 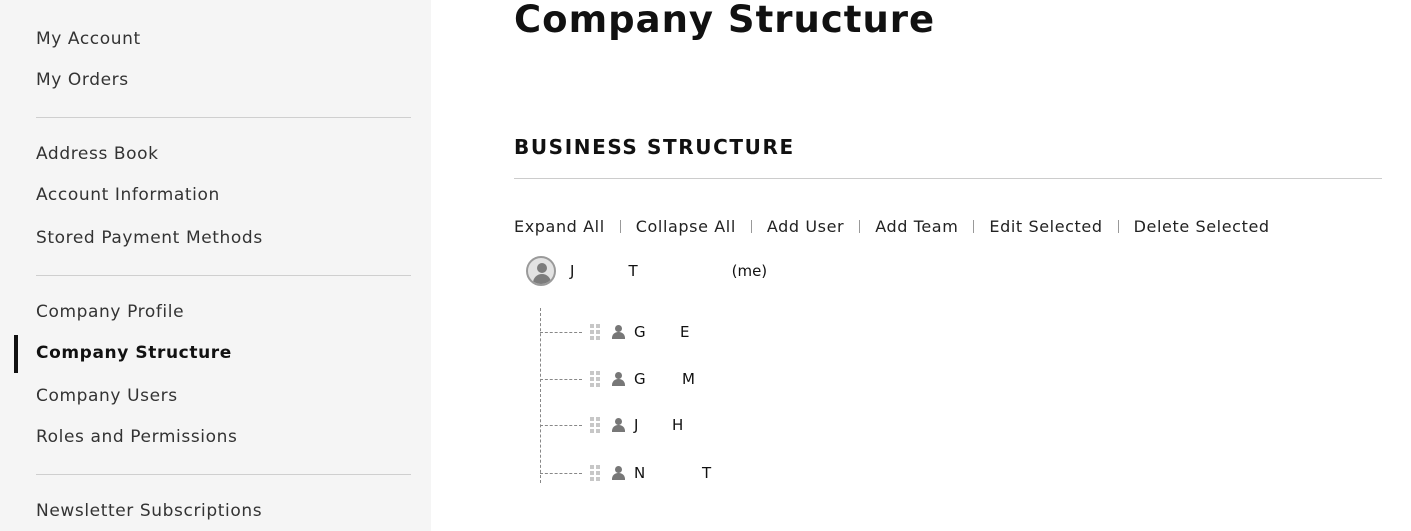 I want to click on sidebar-item-my-orders: My Orders, so click(x=82, y=80).